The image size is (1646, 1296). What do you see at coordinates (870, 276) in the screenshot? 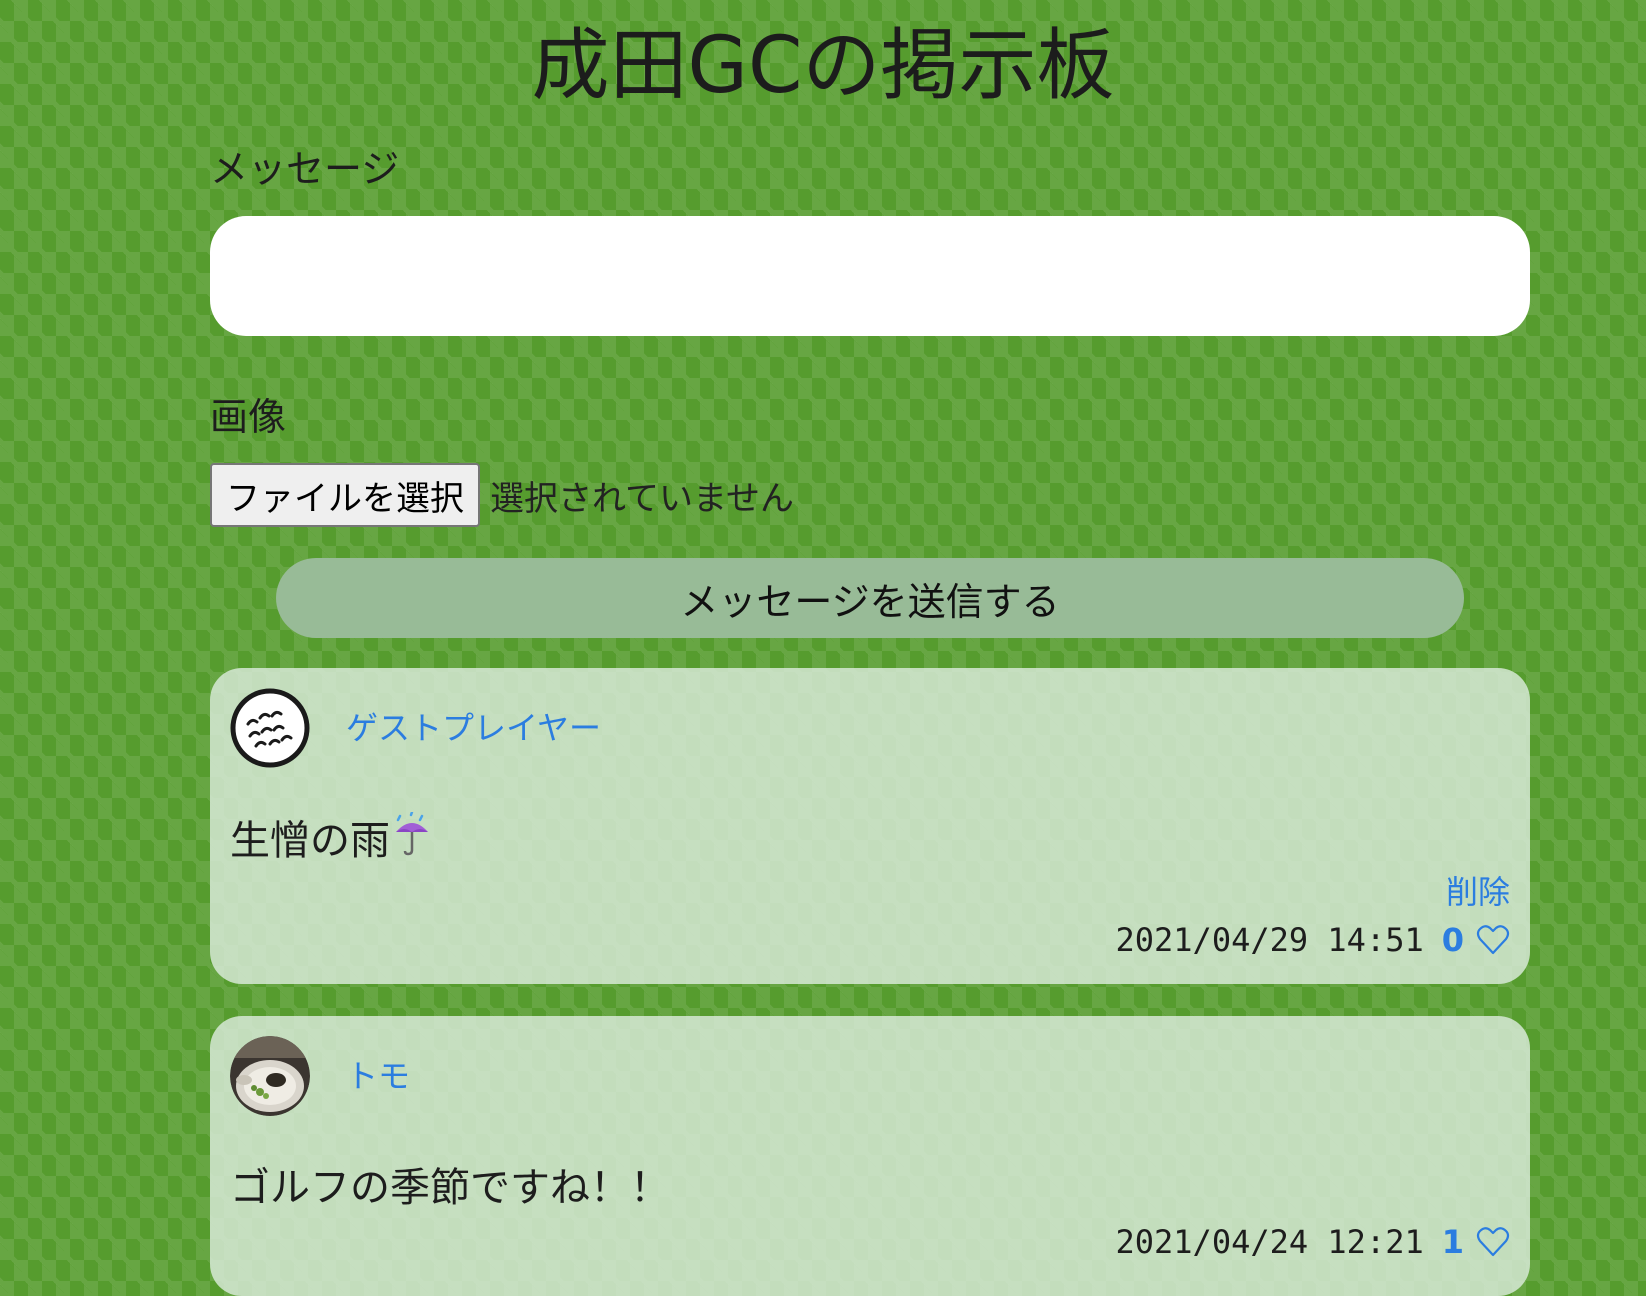
I see `message-input` at bounding box center [870, 276].